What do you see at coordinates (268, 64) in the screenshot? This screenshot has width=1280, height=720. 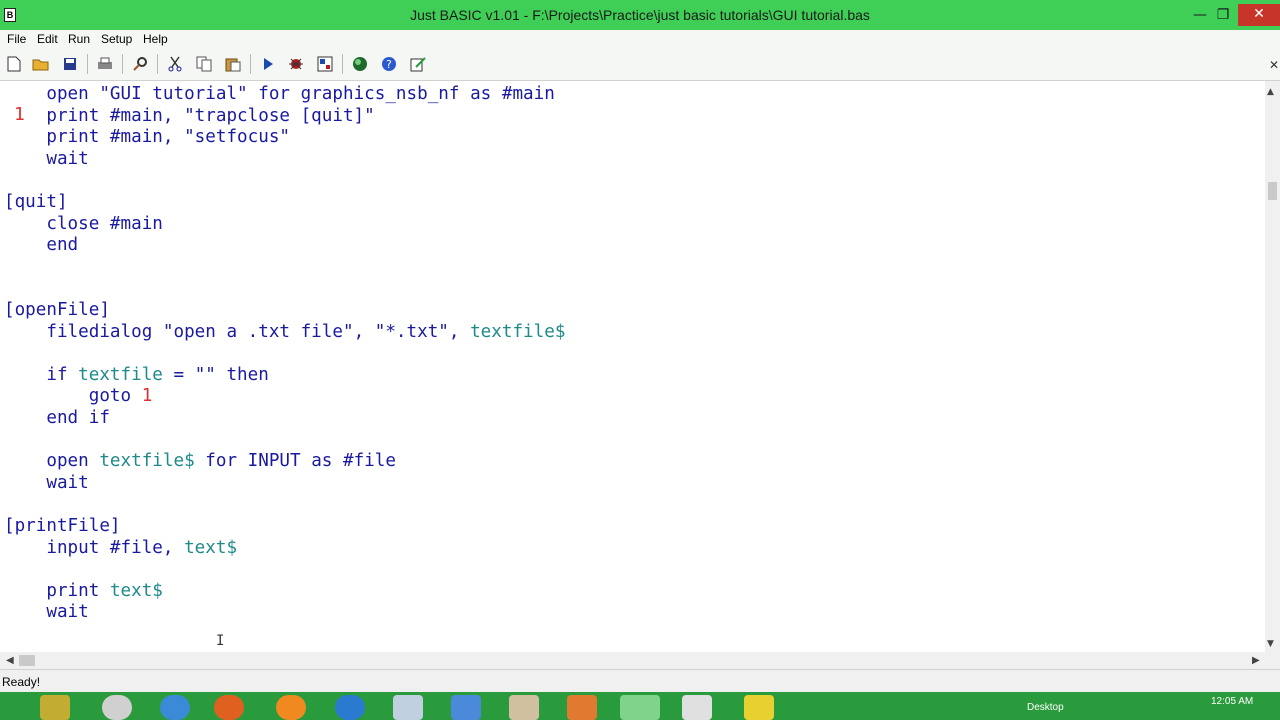 I see `run-icon` at bounding box center [268, 64].